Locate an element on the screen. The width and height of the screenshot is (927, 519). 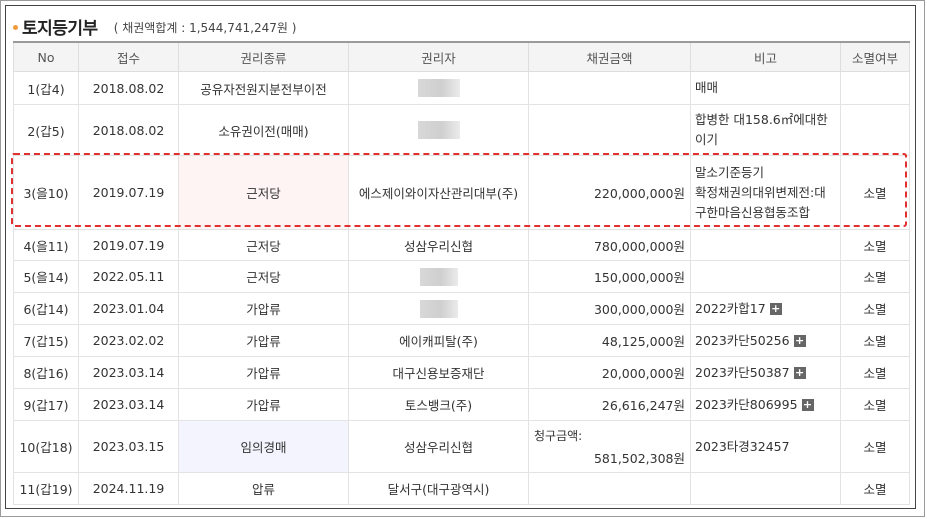
bullet-icon is located at coordinates (15, 27).